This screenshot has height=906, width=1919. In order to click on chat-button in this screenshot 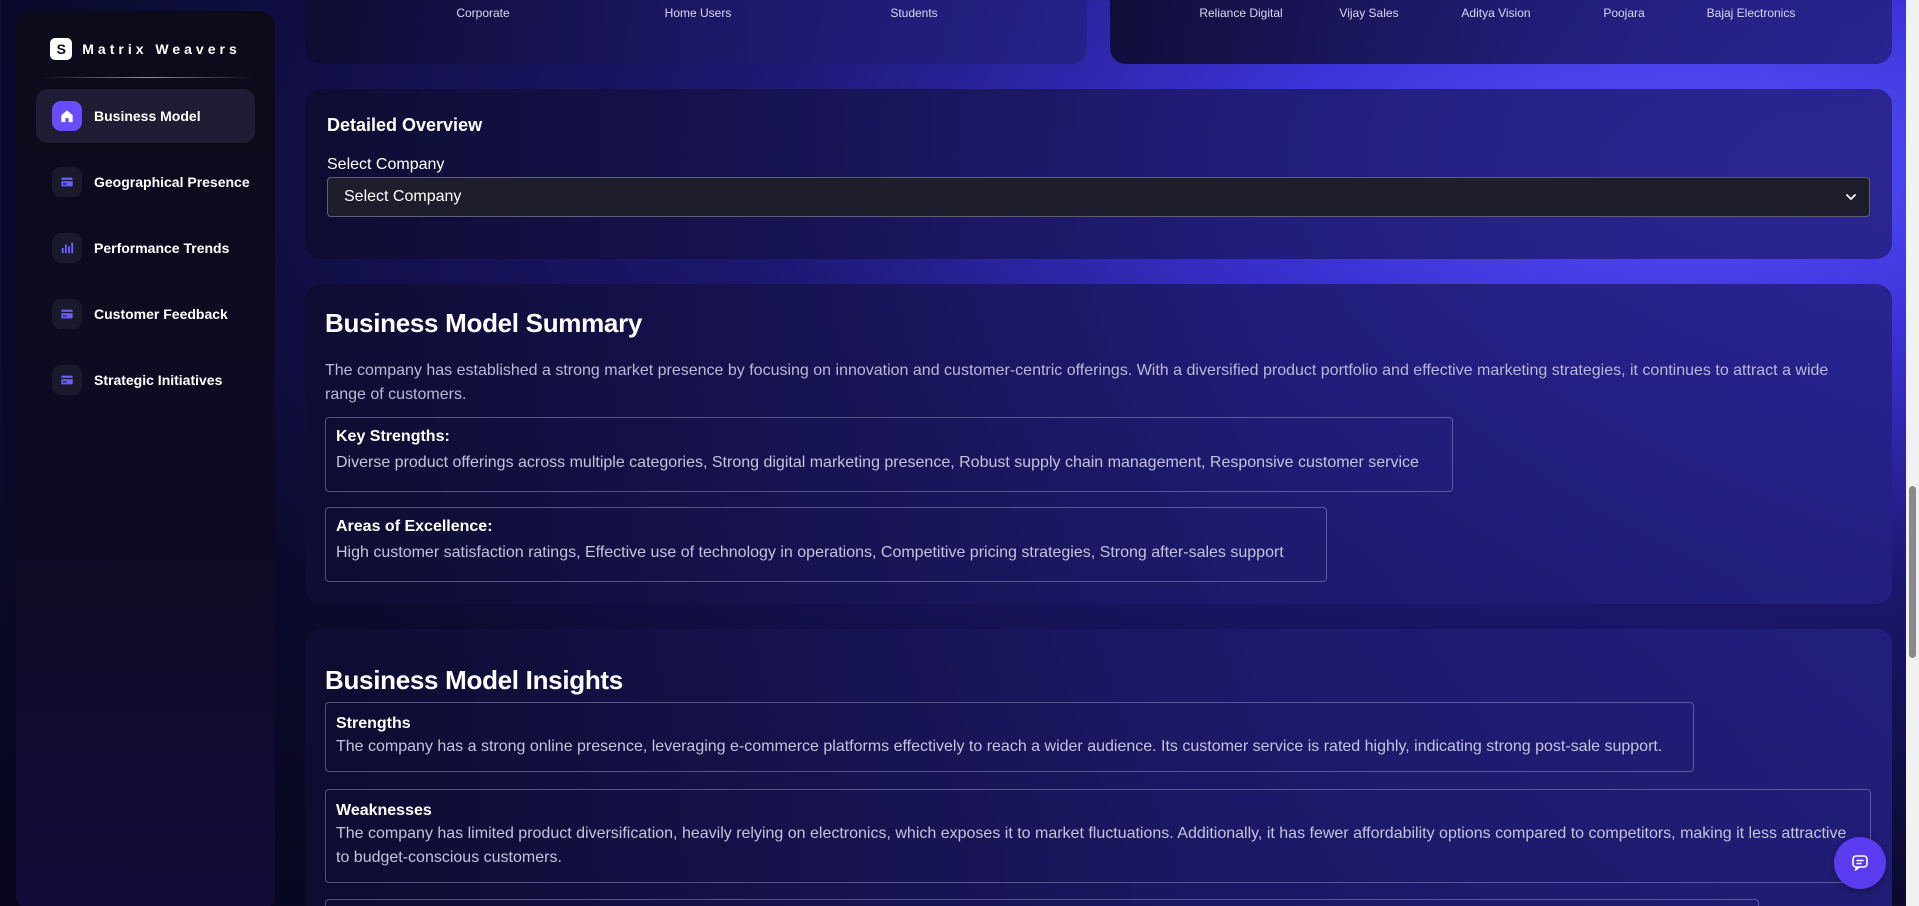, I will do `click(1860, 863)`.